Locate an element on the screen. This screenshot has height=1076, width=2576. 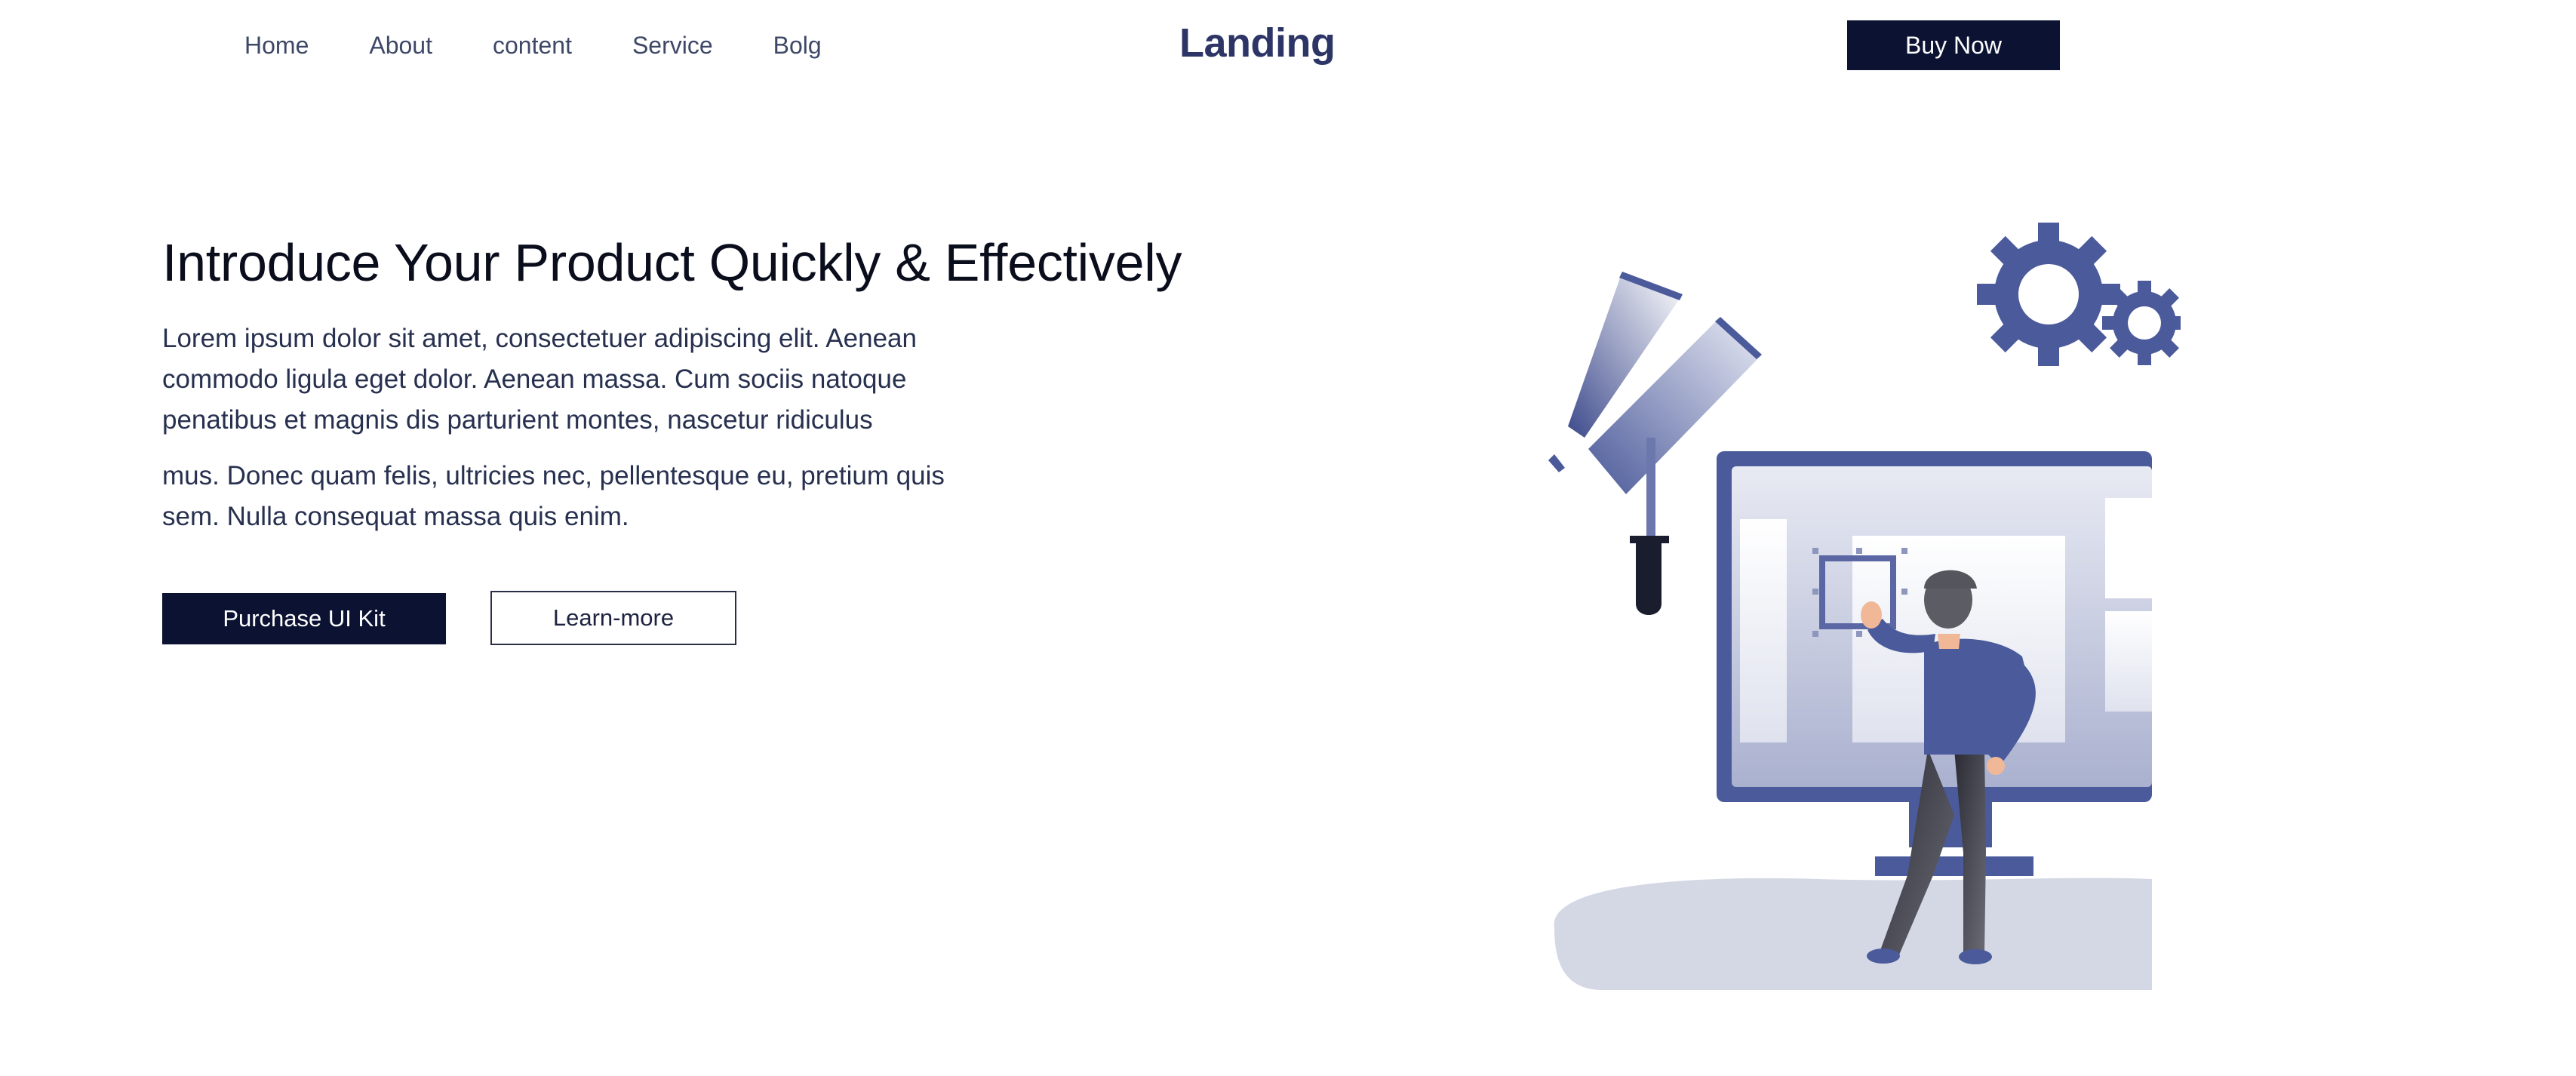
buy-now-button: Buy Now is located at coordinates (1953, 45).